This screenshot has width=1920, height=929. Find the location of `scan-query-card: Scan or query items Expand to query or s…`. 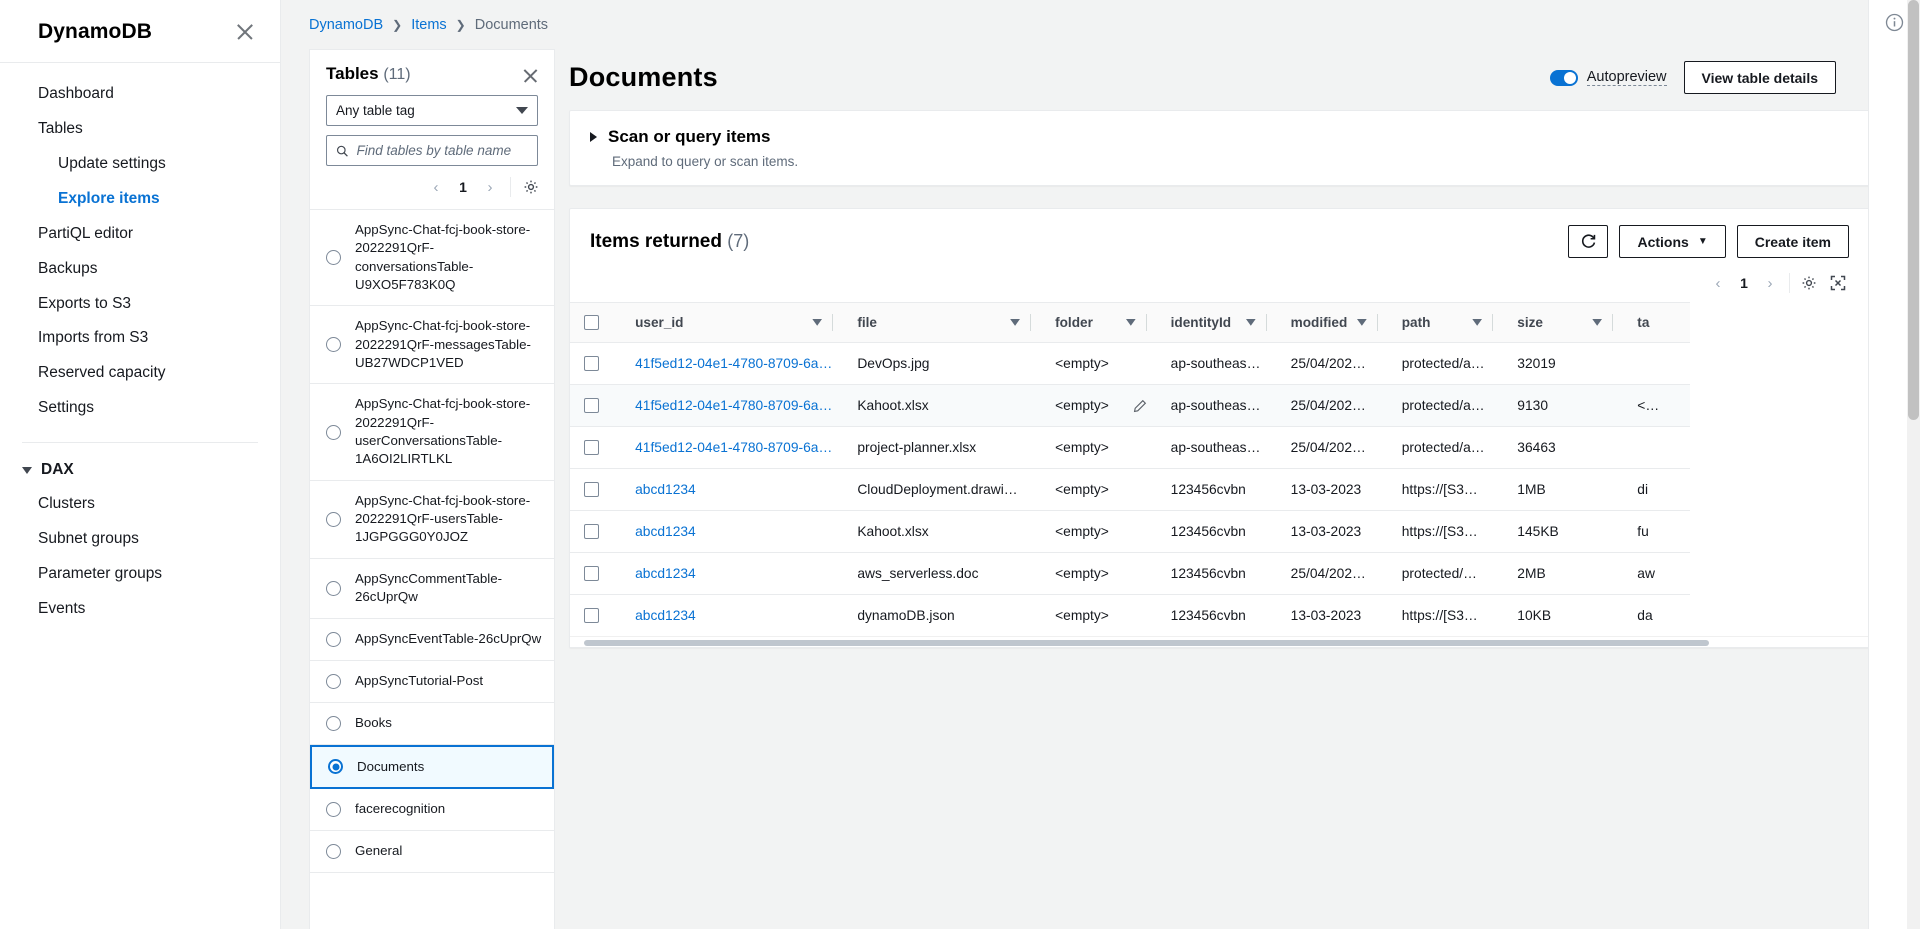

scan-query-card: Scan or query items Expand to query or s… is located at coordinates (1219, 148).